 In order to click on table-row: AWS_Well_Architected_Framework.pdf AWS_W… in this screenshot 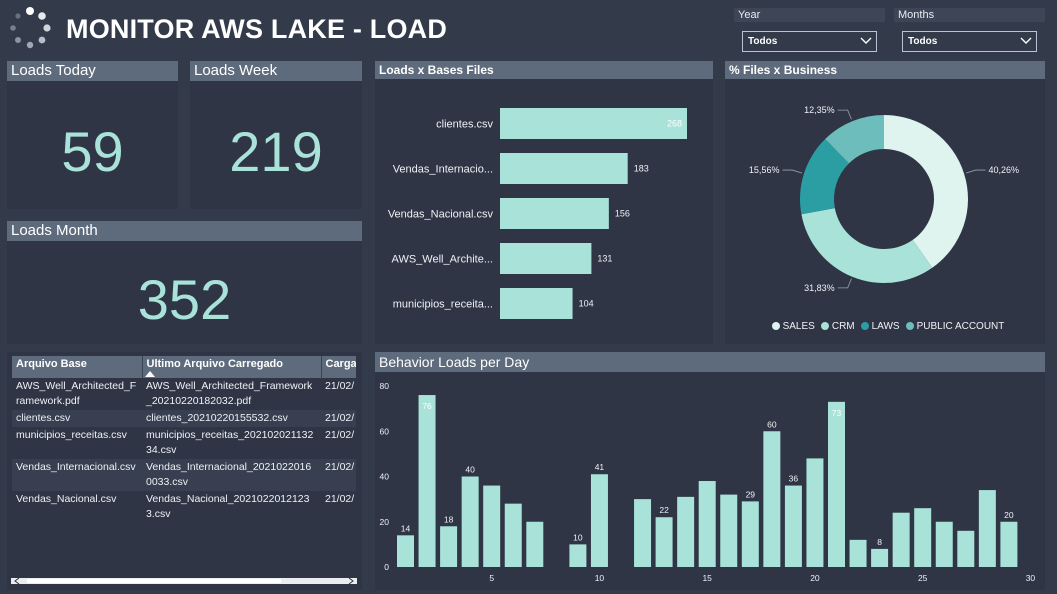, I will do `click(184, 394)`.